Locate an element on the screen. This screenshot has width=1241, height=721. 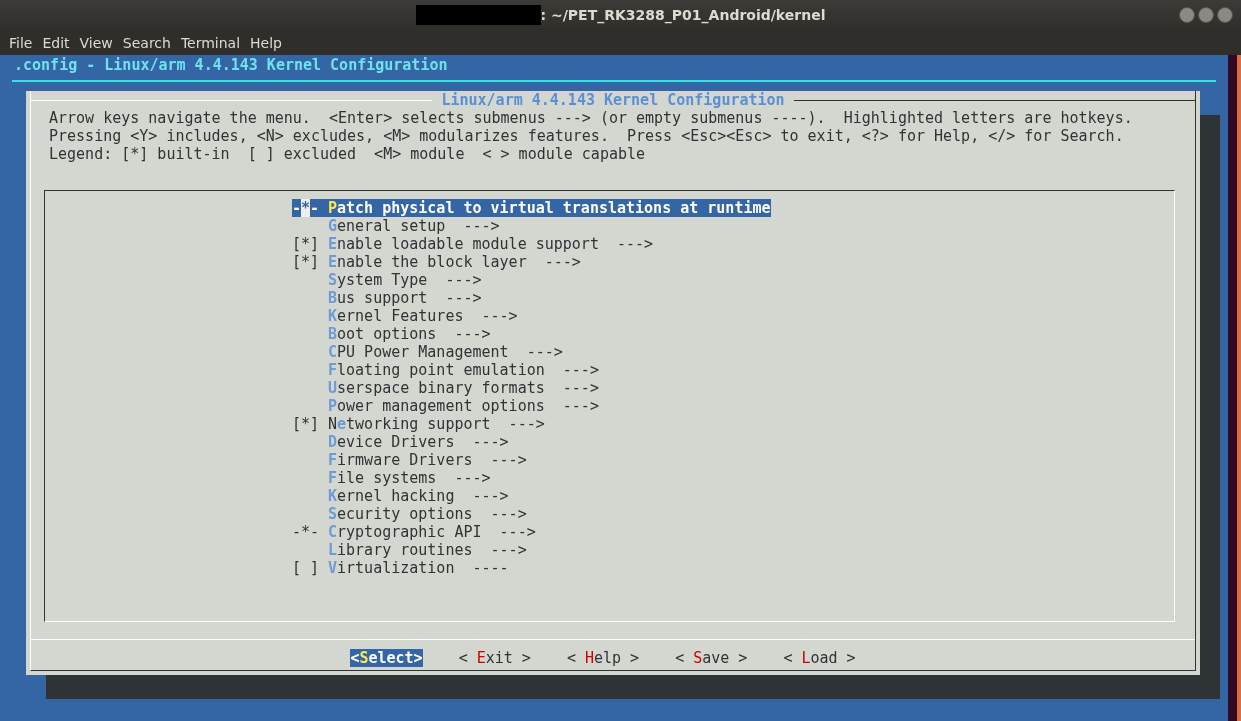
help-text: Legend: [*] built-in [ ] excluded <M> module < > module capable is located at coordinates (347, 154).